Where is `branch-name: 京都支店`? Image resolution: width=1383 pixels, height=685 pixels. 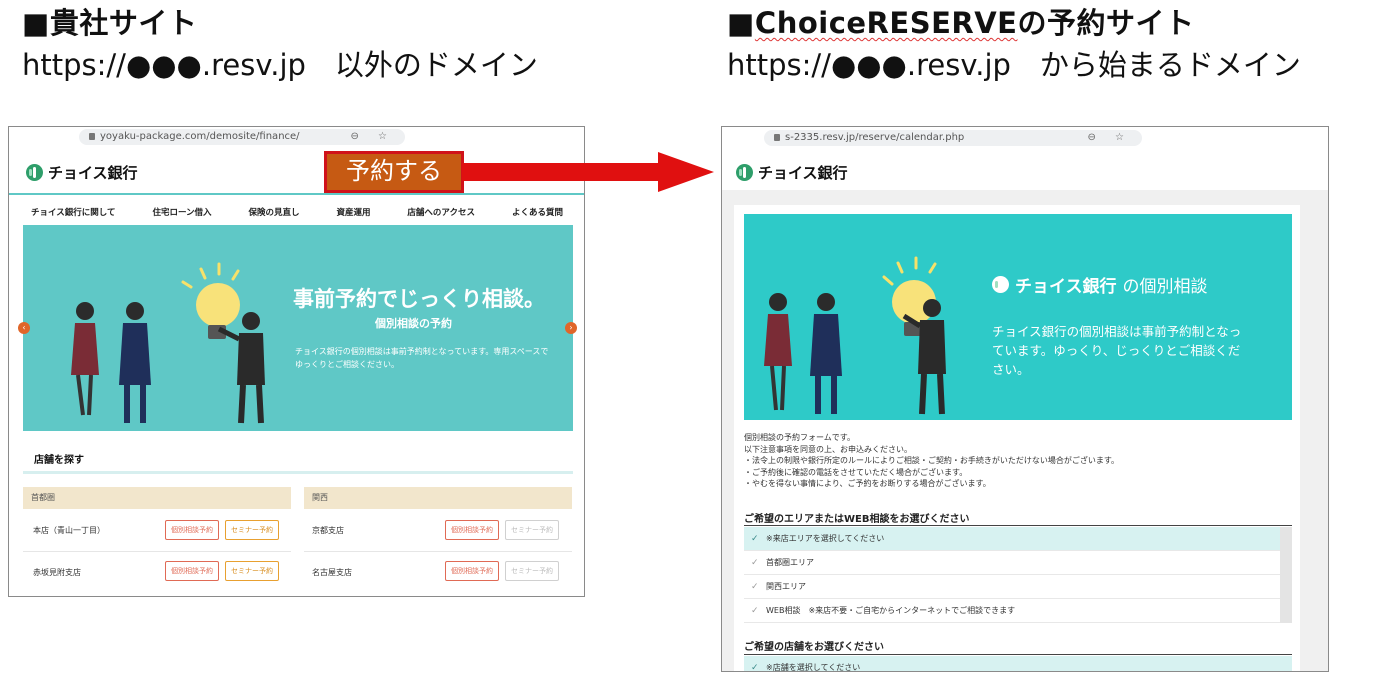
branch-name: 京都支店 is located at coordinates (328, 530).